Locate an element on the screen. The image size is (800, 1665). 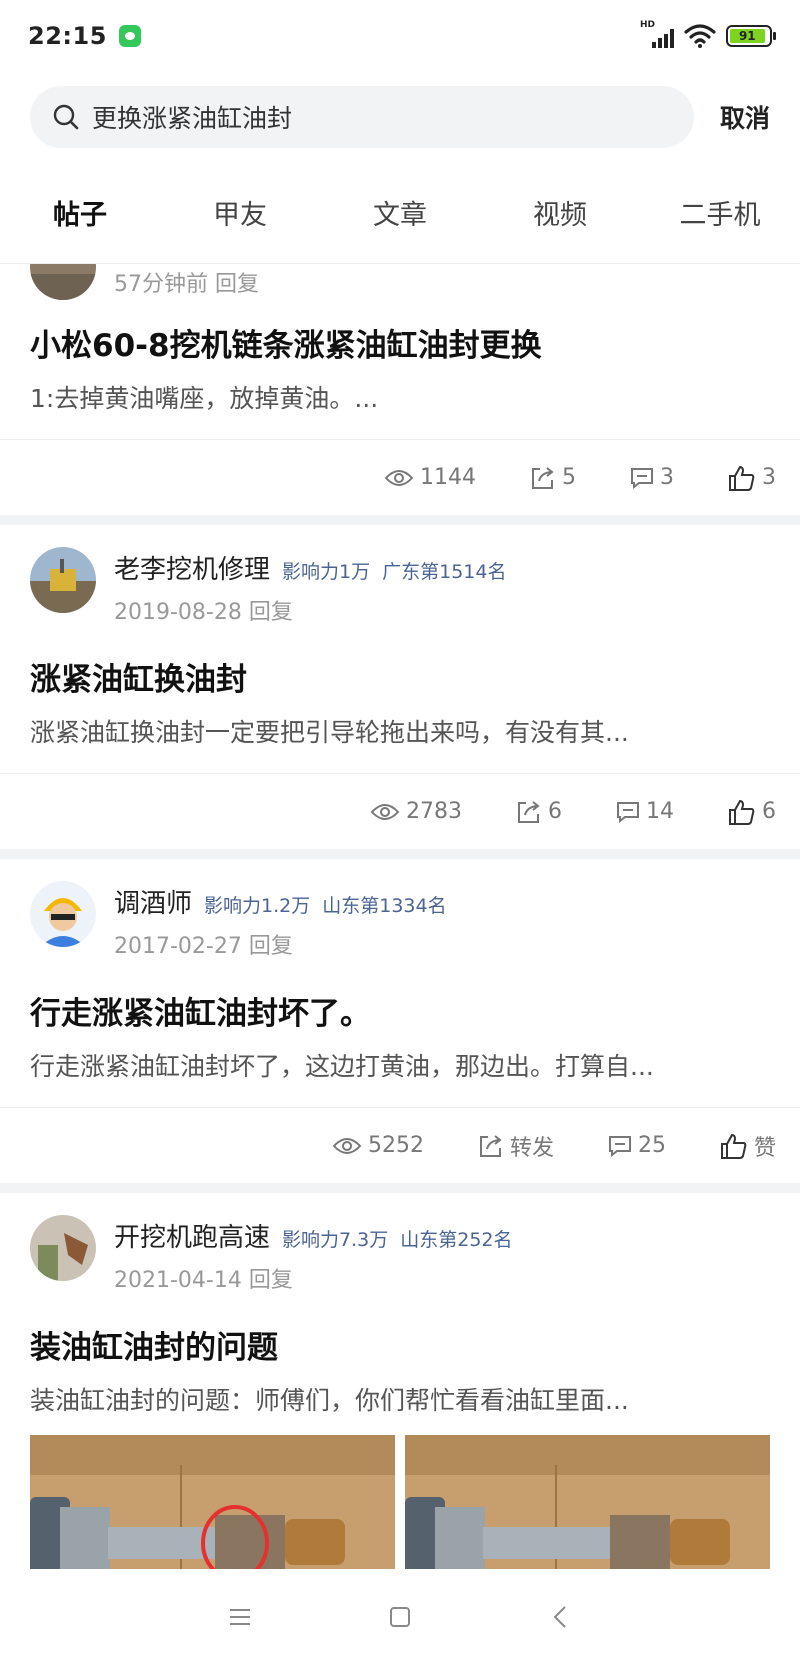
tab-videos: 视频 is located at coordinates (560, 212).